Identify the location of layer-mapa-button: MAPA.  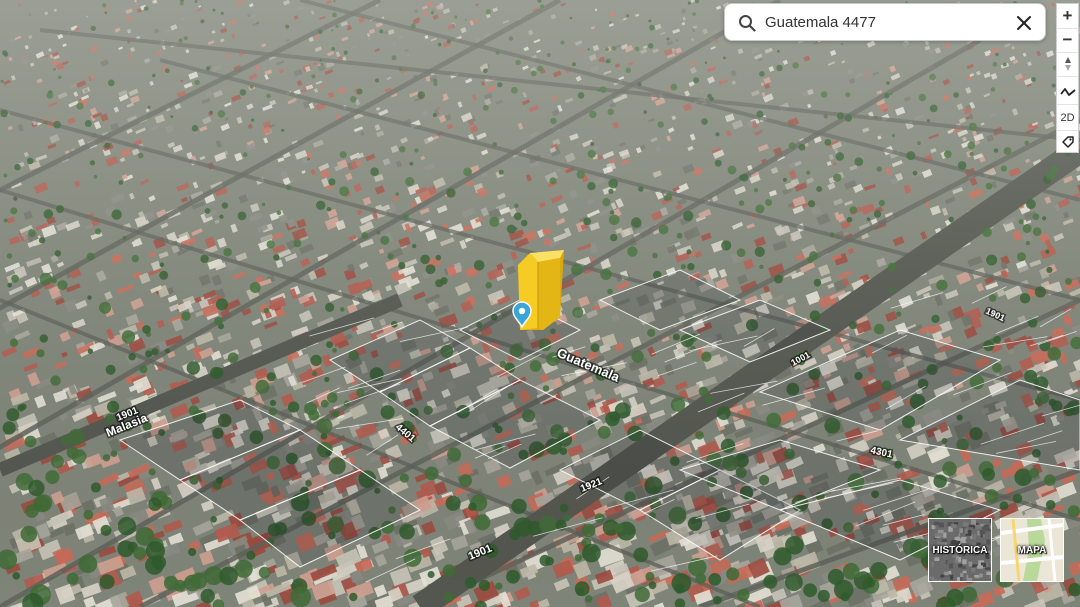
(1032, 550).